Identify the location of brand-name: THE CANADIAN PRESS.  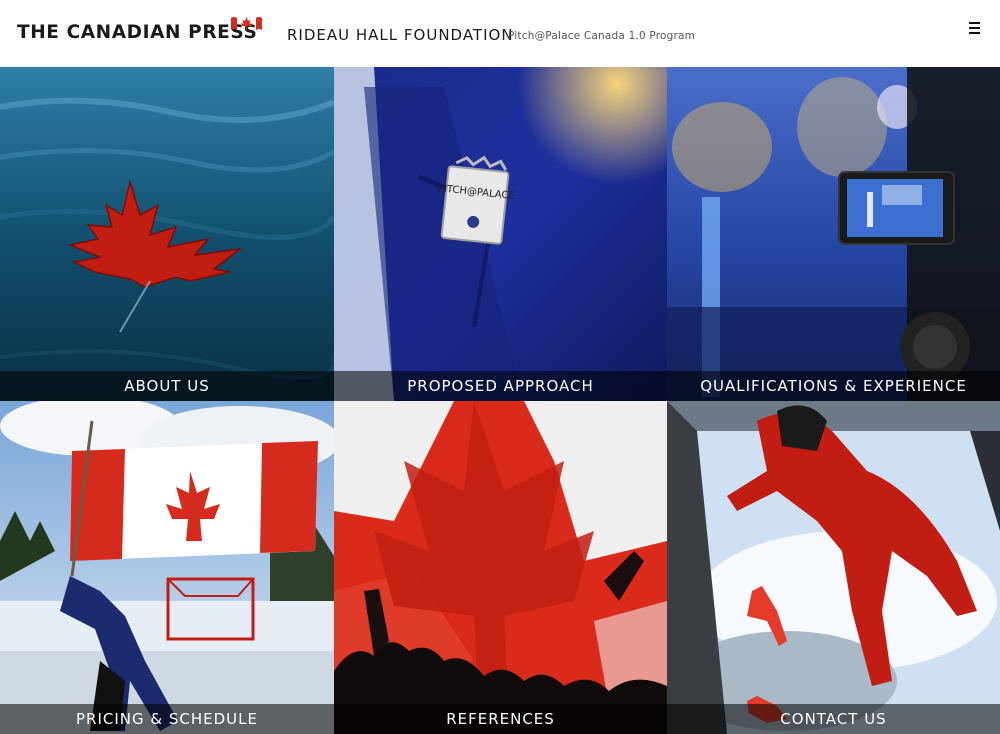
(137, 32).